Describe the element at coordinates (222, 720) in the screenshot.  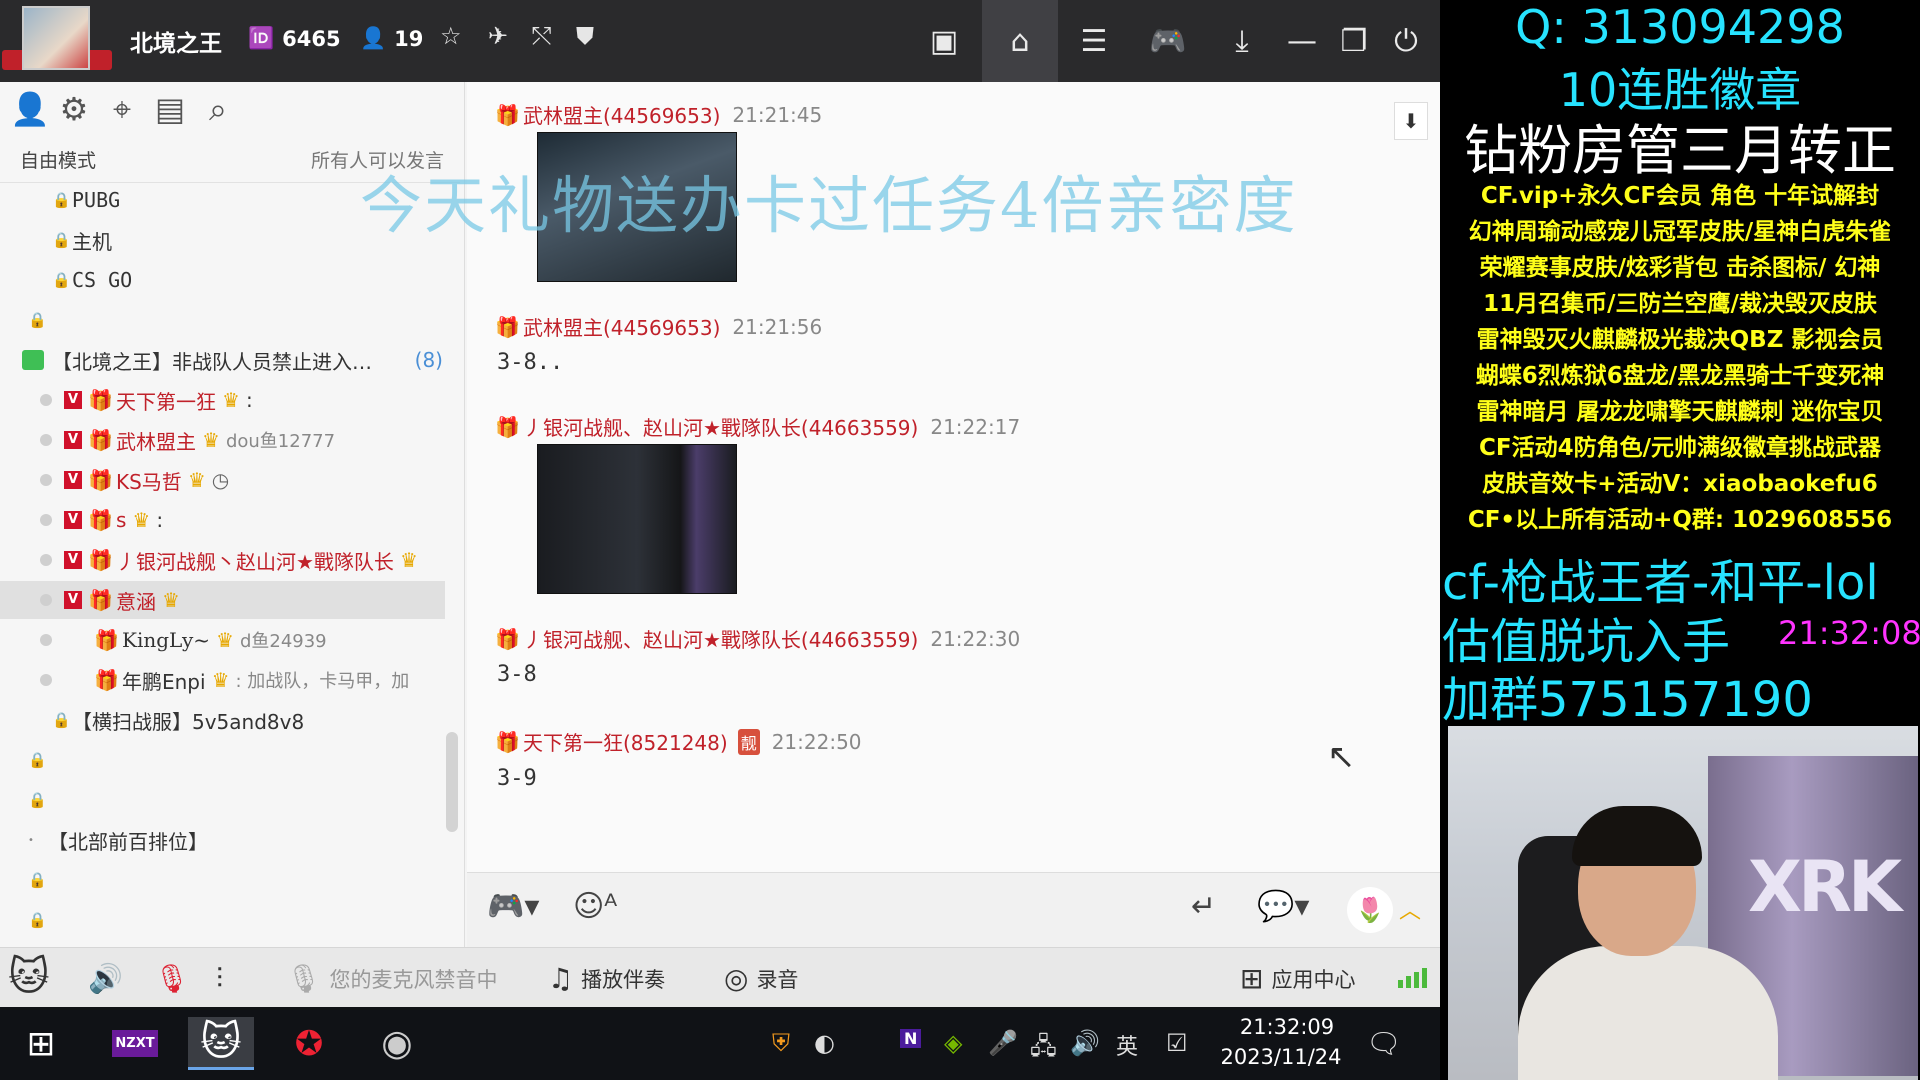
I see `channel-sweep: 🔒 【横扫战服】5v5and8v8` at that location.